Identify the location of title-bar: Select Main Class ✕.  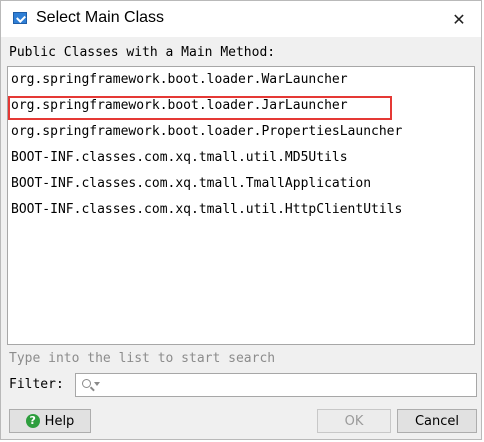
(241, 19).